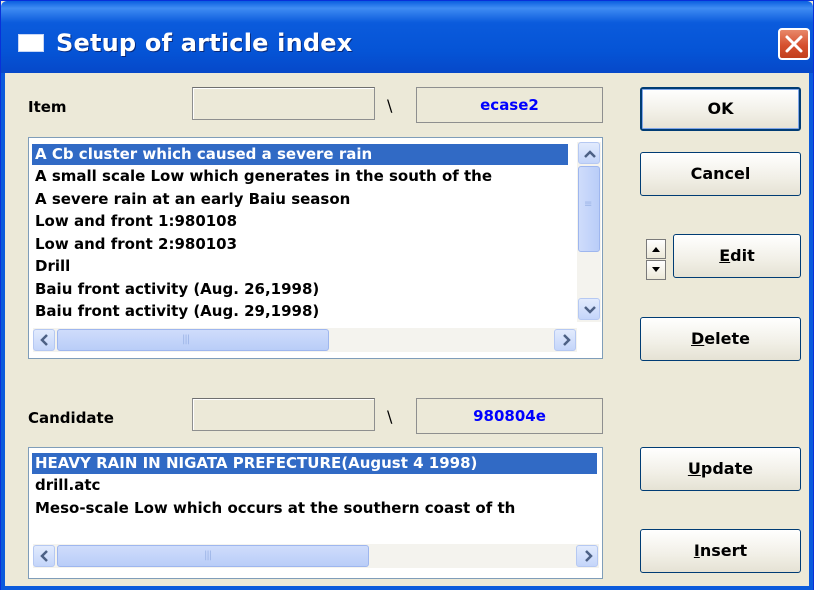 The width and height of the screenshot is (814, 590). Describe the element at coordinates (31, 43) in the screenshot. I see `window-icon` at that location.